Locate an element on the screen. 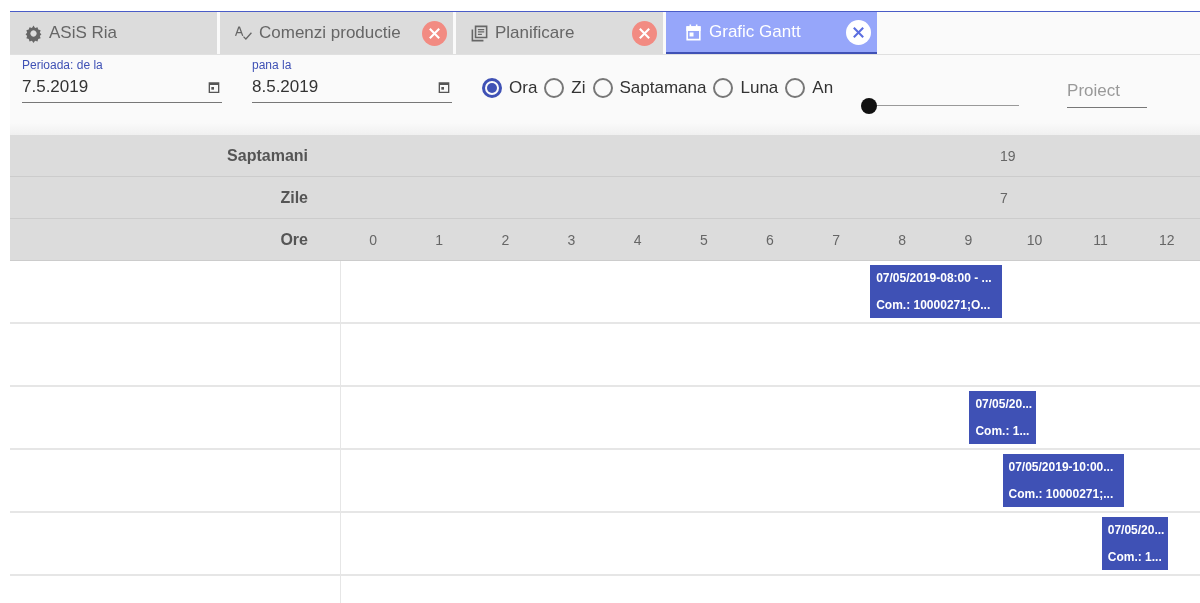 The image size is (1200, 603). header-value: 4 is located at coordinates (637, 239).